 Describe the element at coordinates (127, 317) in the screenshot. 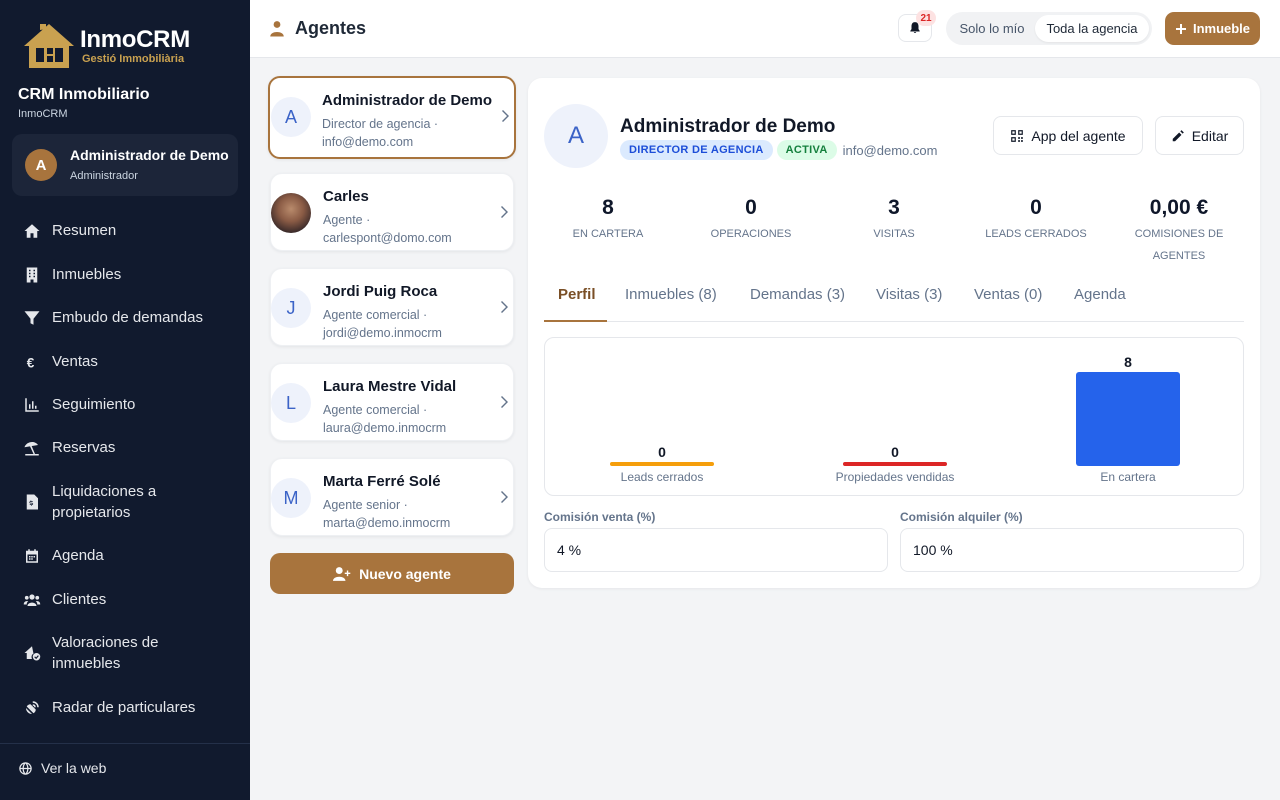

I see `sidebar-item-label: Embudo de demandas` at that location.